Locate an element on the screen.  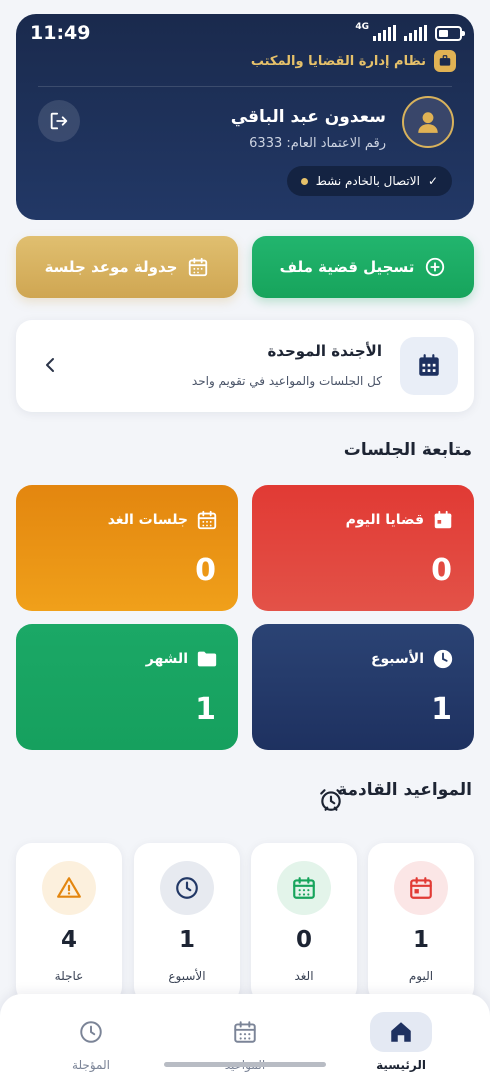
upcoming-urgent-card: 4 عاجلة is located at coordinates (69, 923).